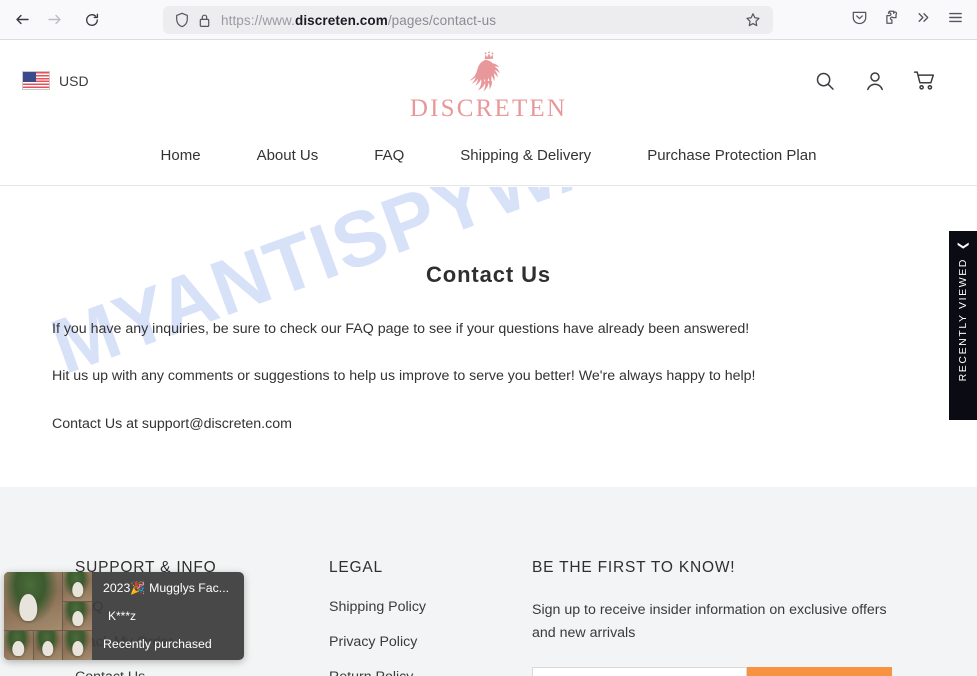 This screenshot has height=676, width=977. What do you see at coordinates (819, 671) in the screenshot?
I see `newsletter-subscribe-button` at bounding box center [819, 671].